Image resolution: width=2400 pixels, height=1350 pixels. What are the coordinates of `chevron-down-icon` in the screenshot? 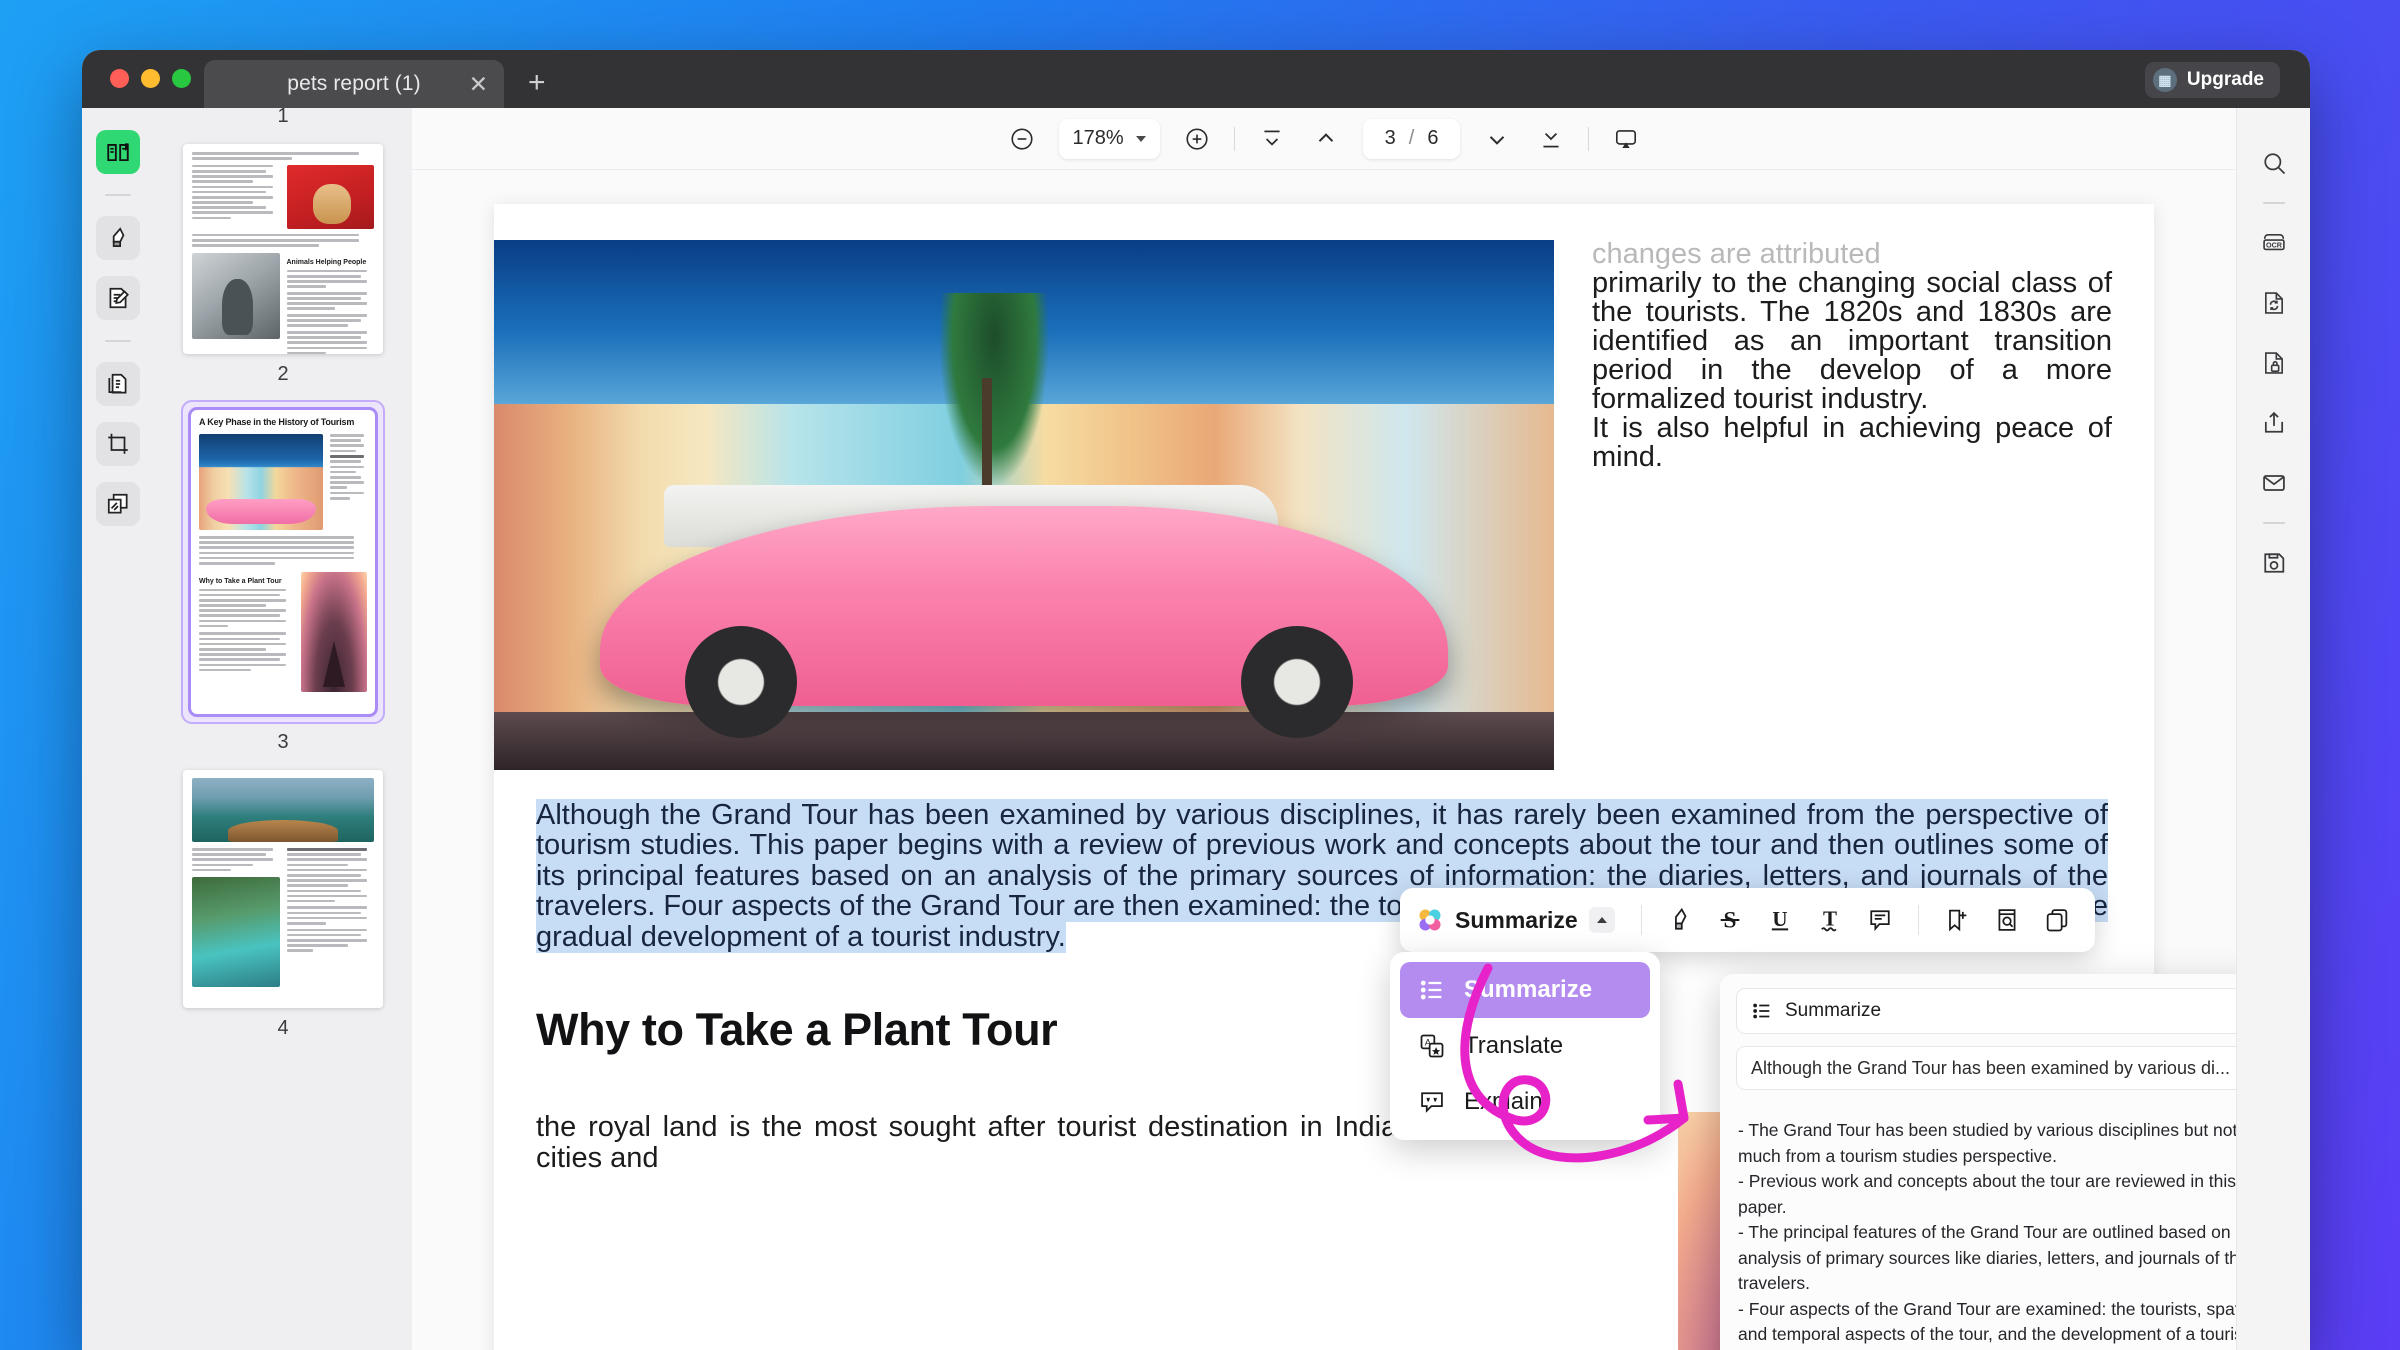 It's located at (1140, 138).